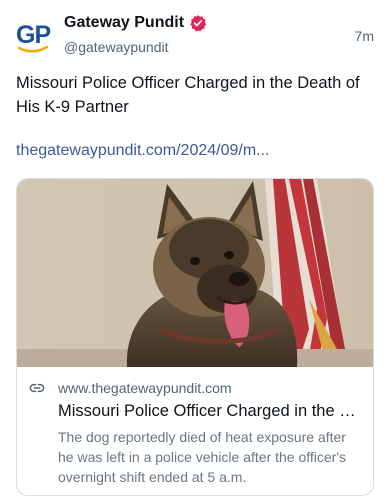 Image resolution: width=390 pixels, height=500 pixels. I want to click on author-display-name: Gateway Pundit, so click(124, 23).